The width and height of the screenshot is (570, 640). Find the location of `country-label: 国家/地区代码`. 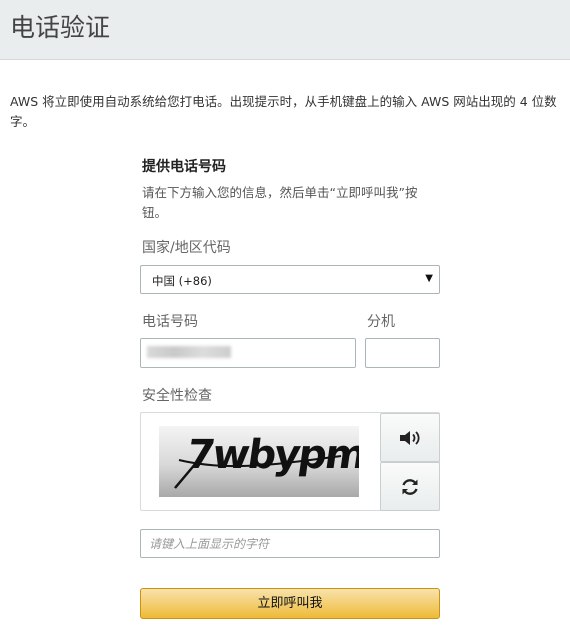

country-label: 国家/地区代码 is located at coordinates (186, 248).